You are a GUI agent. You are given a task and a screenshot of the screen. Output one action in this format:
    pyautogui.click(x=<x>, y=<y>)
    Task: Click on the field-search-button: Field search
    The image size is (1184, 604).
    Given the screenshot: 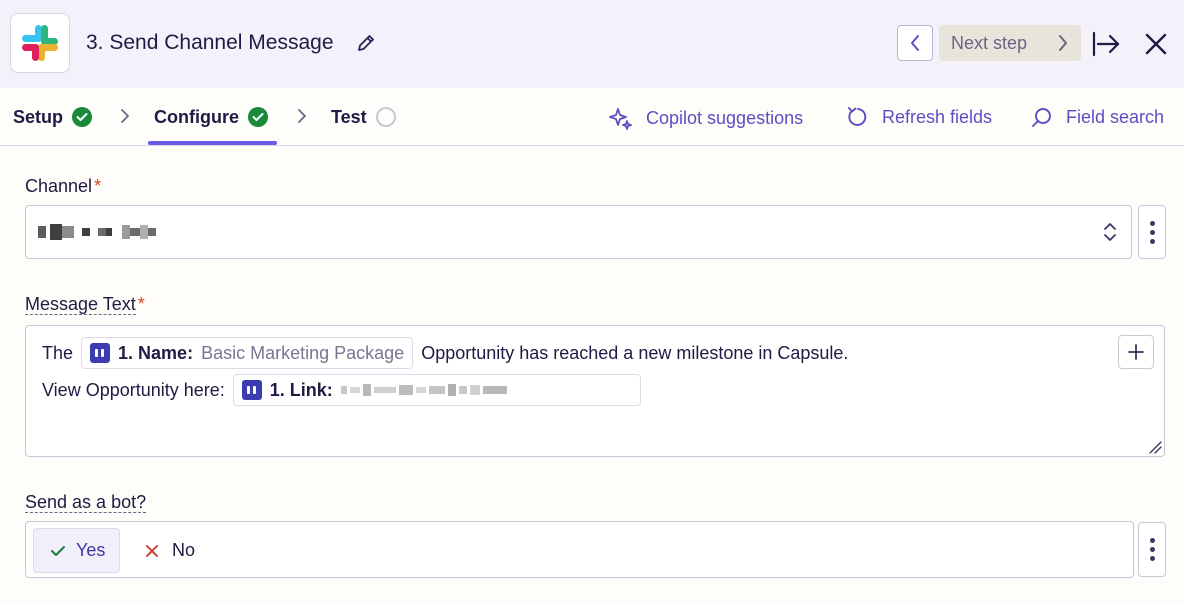 What is the action you would take?
    pyautogui.click(x=1097, y=117)
    